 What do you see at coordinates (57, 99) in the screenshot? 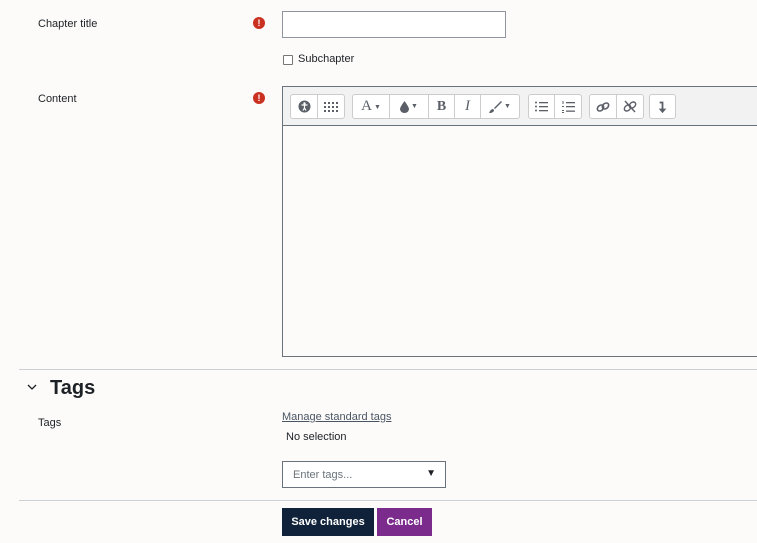
I see `content-label: Content` at bounding box center [57, 99].